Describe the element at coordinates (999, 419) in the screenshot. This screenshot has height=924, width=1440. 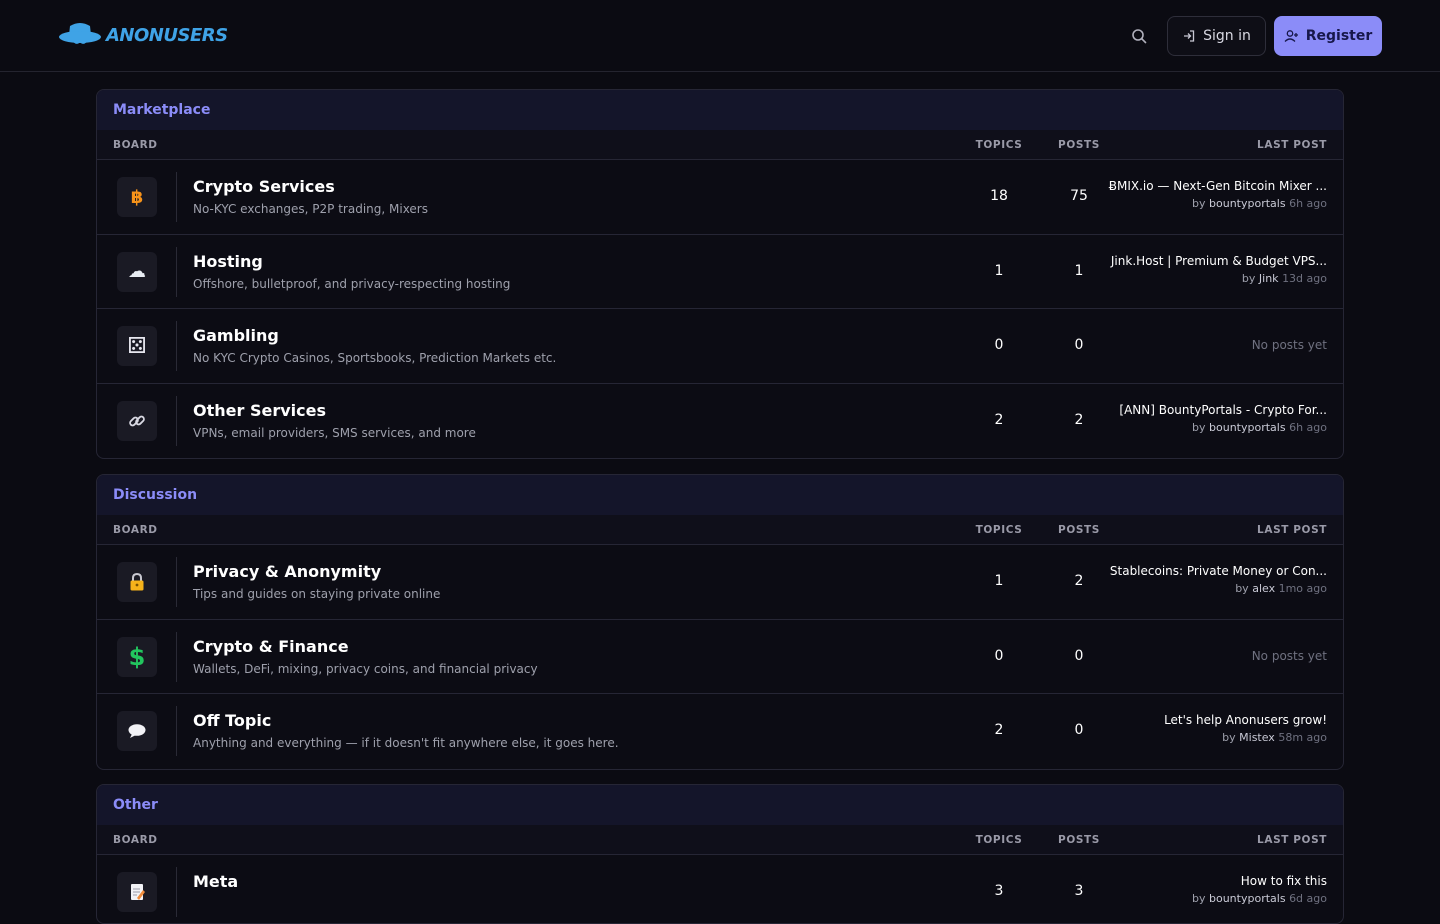
I see `topics-count: 2` at that location.